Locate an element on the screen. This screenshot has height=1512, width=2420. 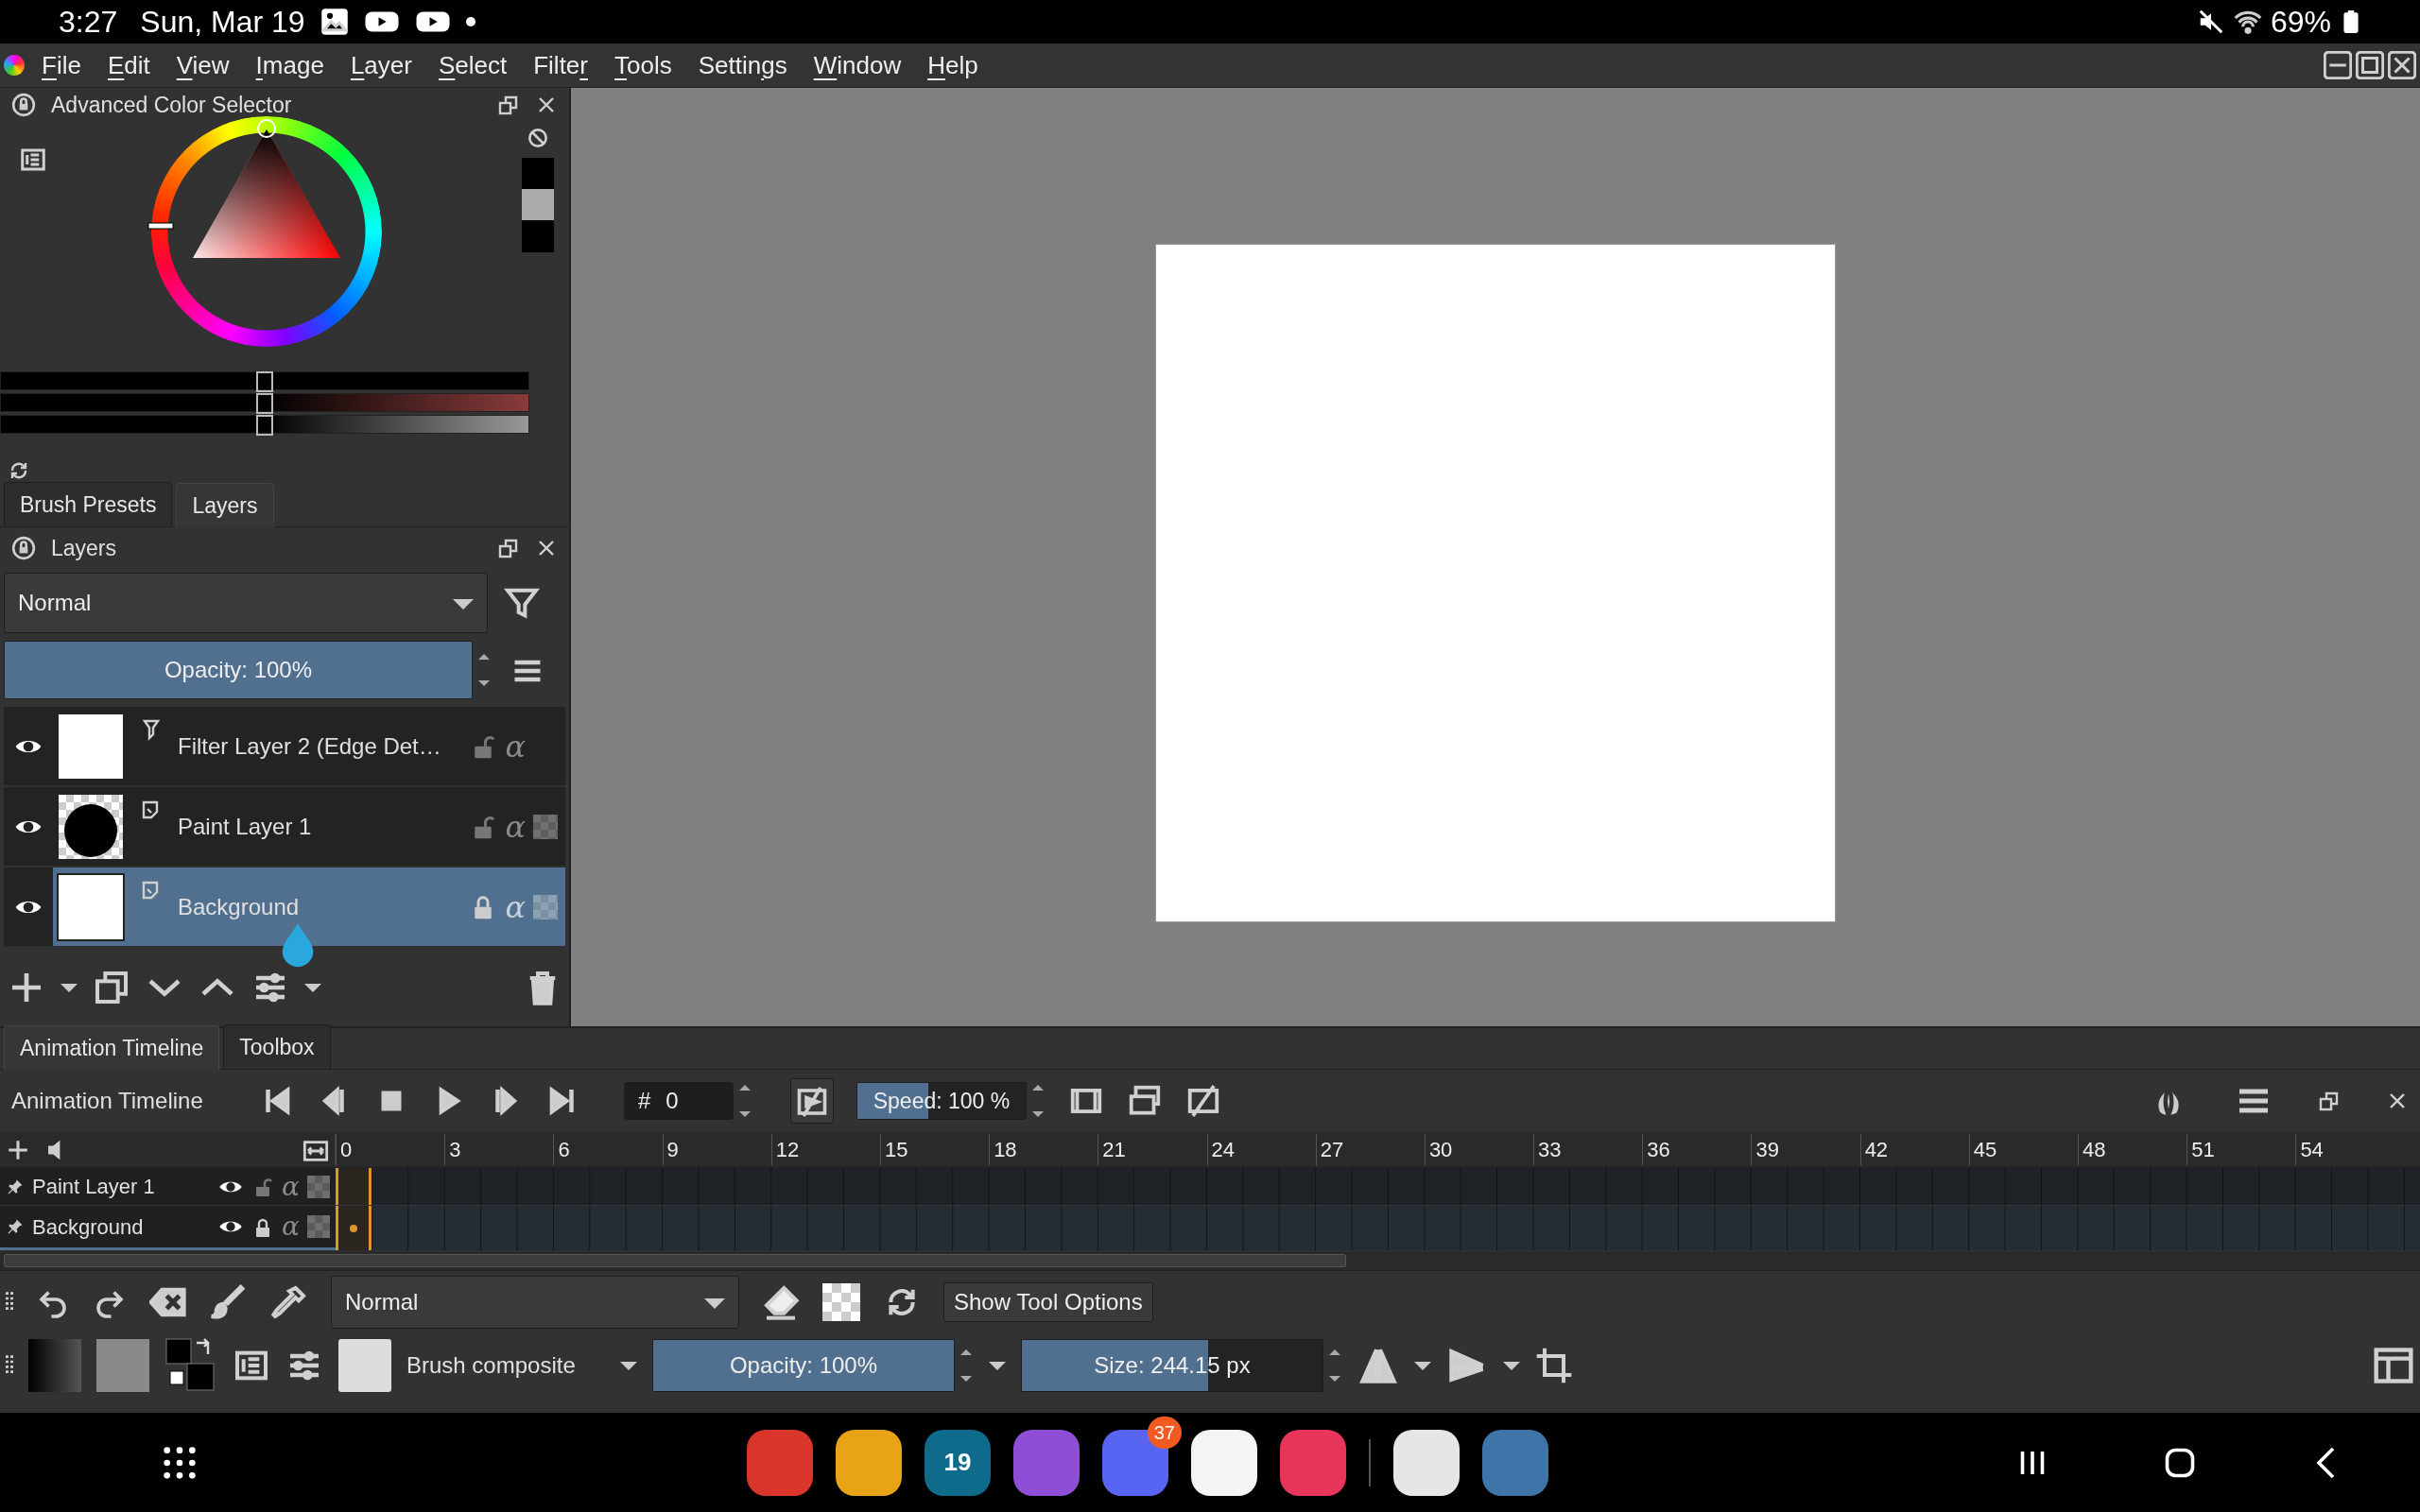
frame-number: 39 is located at coordinates (1805, 1149).